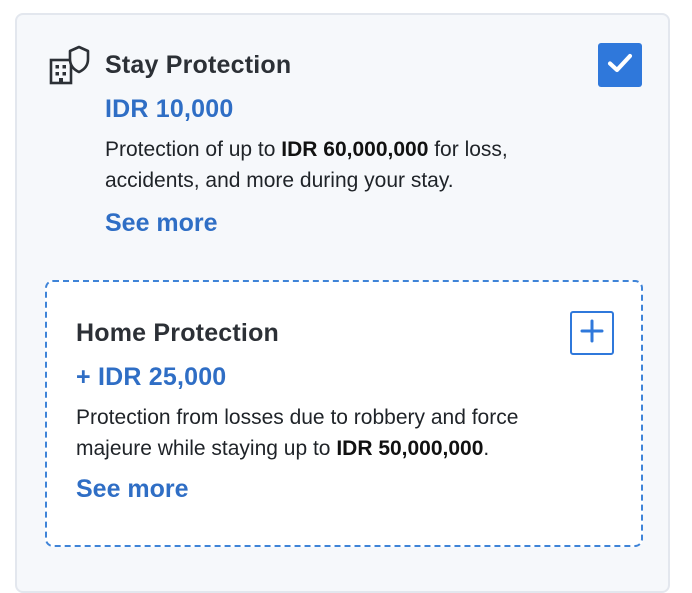 Image resolution: width=692 pixels, height=593 pixels. What do you see at coordinates (486, 448) in the screenshot?
I see `desc-text: .` at bounding box center [486, 448].